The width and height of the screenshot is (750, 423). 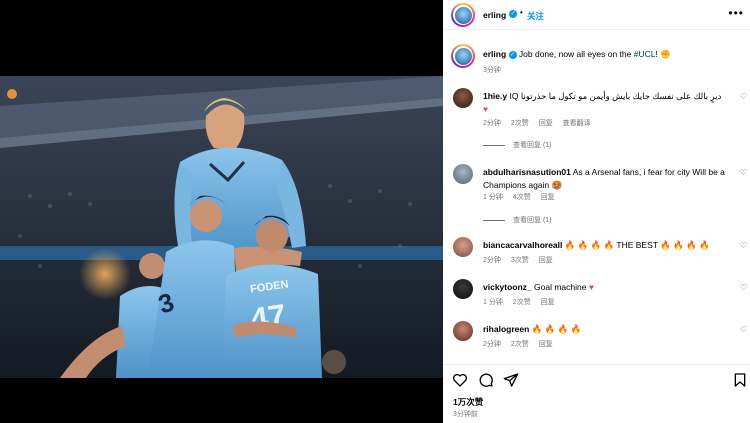 What do you see at coordinates (527, 172) in the screenshot?
I see `comment-username: abdulharisnasution01` at bounding box center [527, 172].